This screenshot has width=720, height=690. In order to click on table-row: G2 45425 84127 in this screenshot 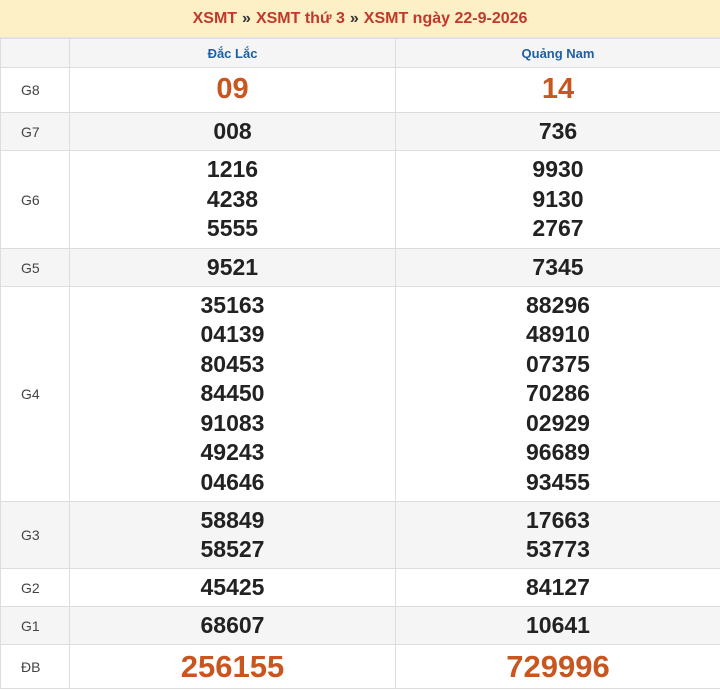, I will do `click(360, 587)`.